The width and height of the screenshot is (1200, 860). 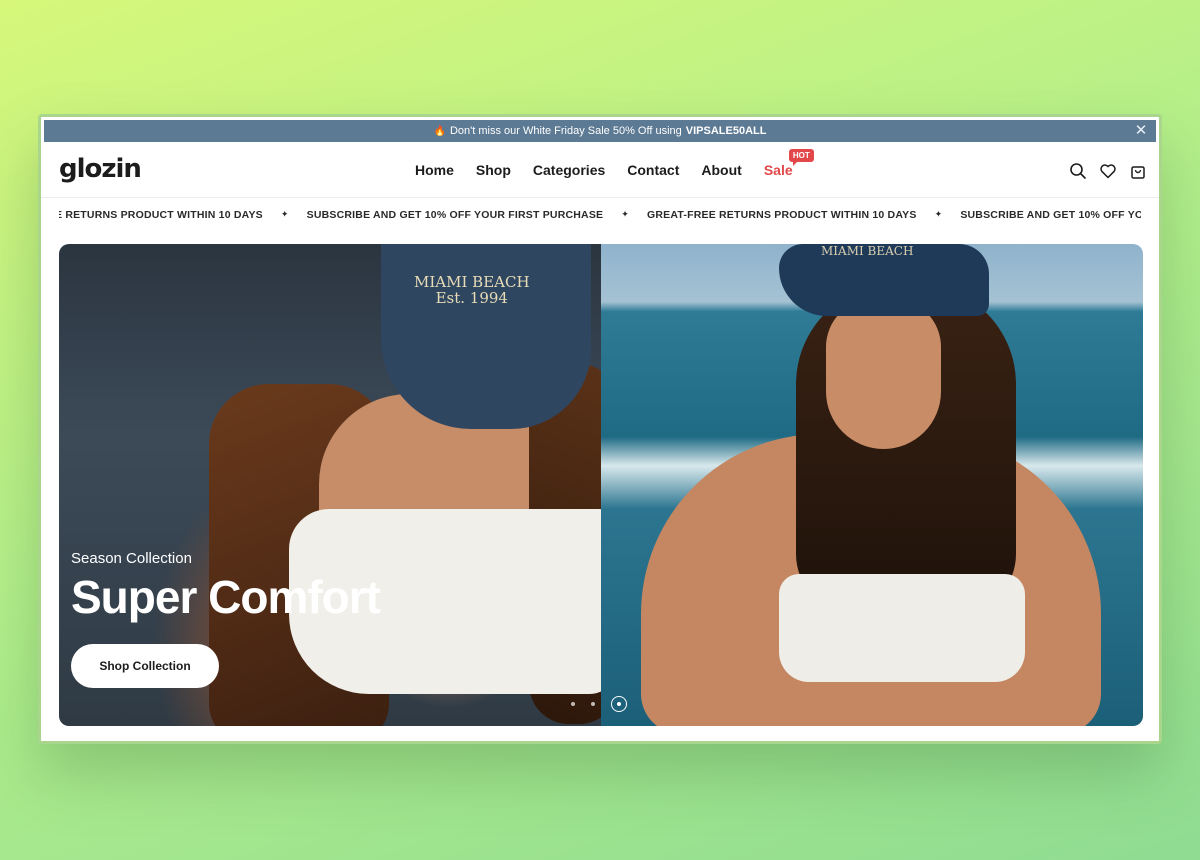 I want to click on nav-about: About, so click(x=721, y=170).